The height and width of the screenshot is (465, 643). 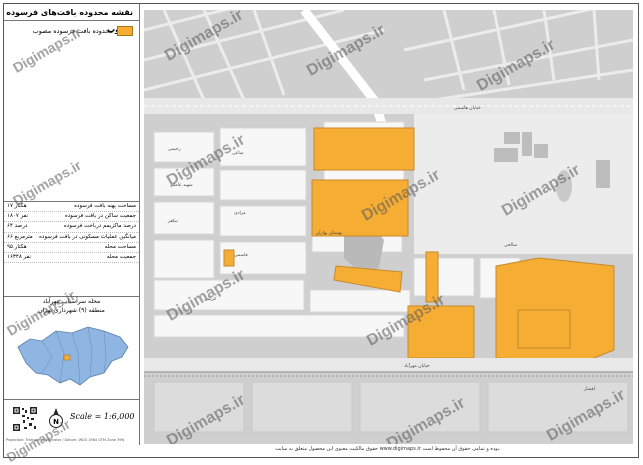 What do you see at coordinates (71, 227) in the screenshot?
I see `stat-row: ۶۴ درصد درصد ماکزیمم درباخت فرسوده` at bounding box center [71, 227].